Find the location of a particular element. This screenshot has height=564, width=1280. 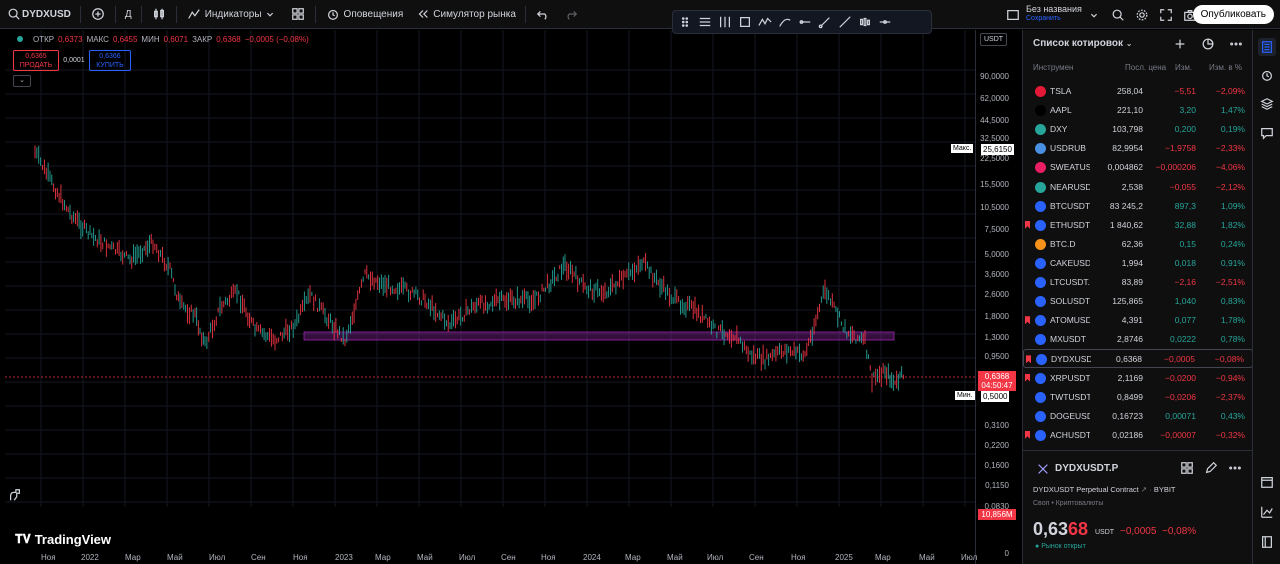

watchlist-row: ATOMUSDT 4,391 0,077 1,78% is located at coordinates (1138, 320).